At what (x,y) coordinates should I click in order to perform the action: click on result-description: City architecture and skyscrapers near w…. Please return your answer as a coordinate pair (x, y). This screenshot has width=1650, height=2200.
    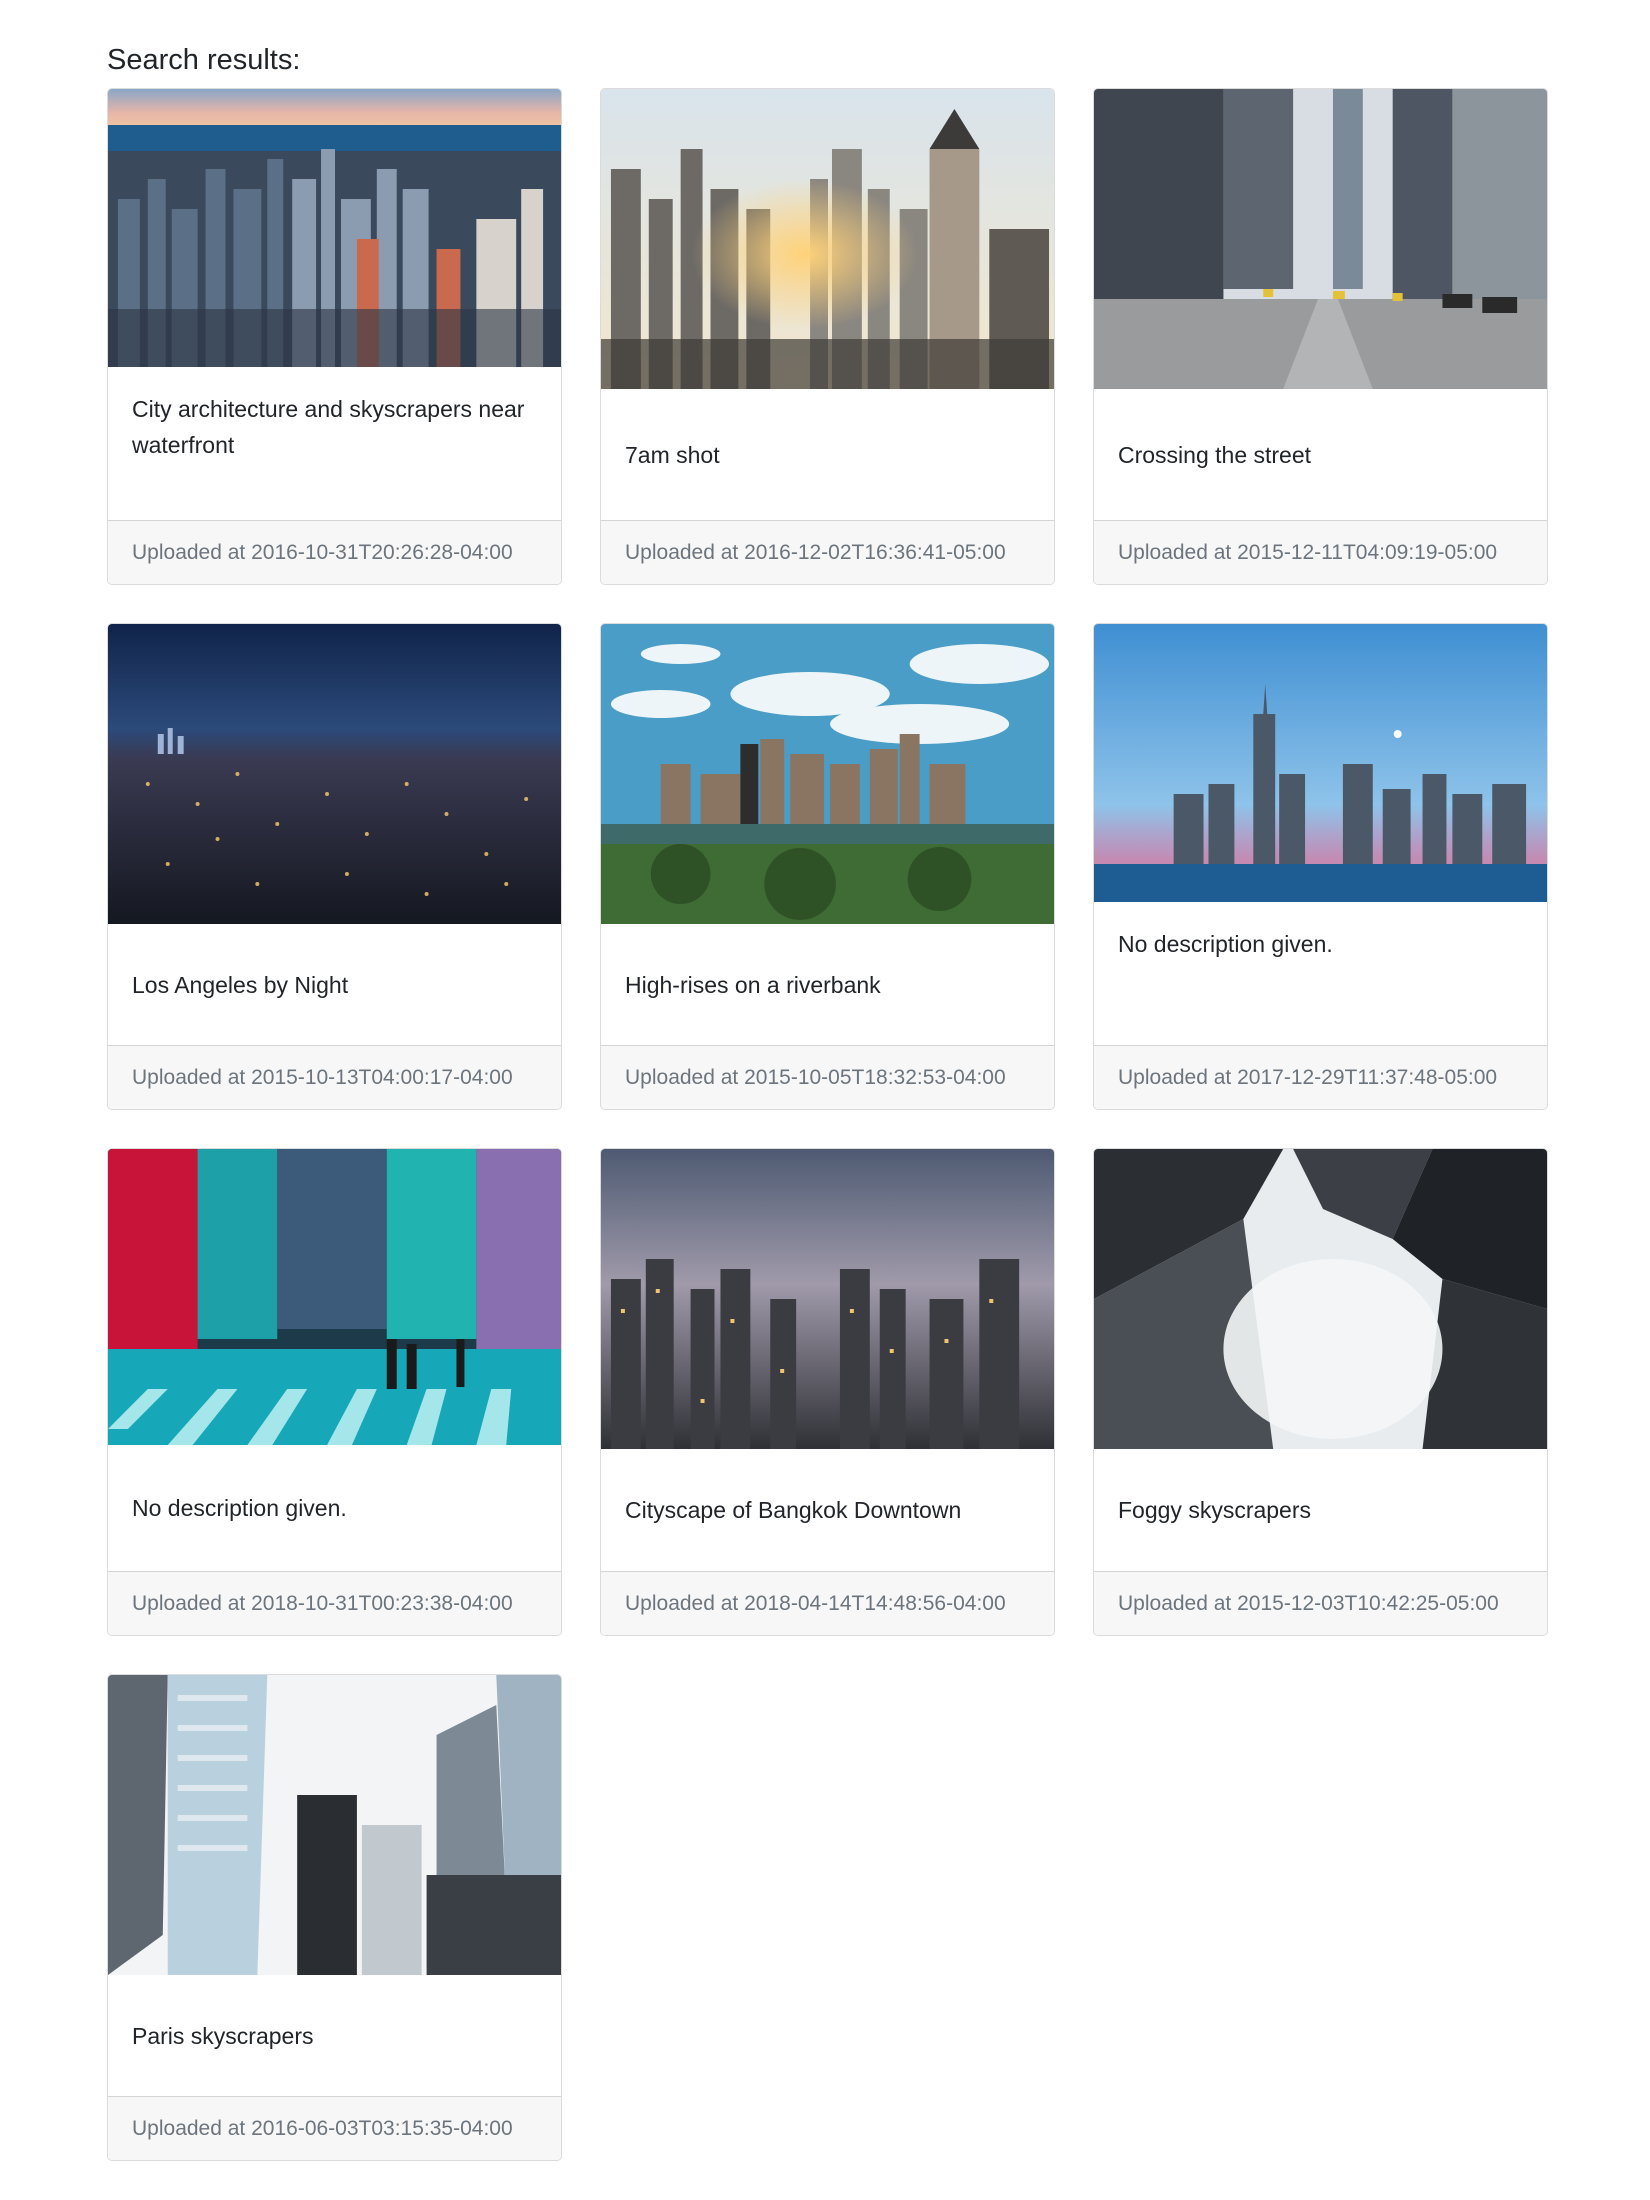
    Looking at the image, I should click on (328, 427).